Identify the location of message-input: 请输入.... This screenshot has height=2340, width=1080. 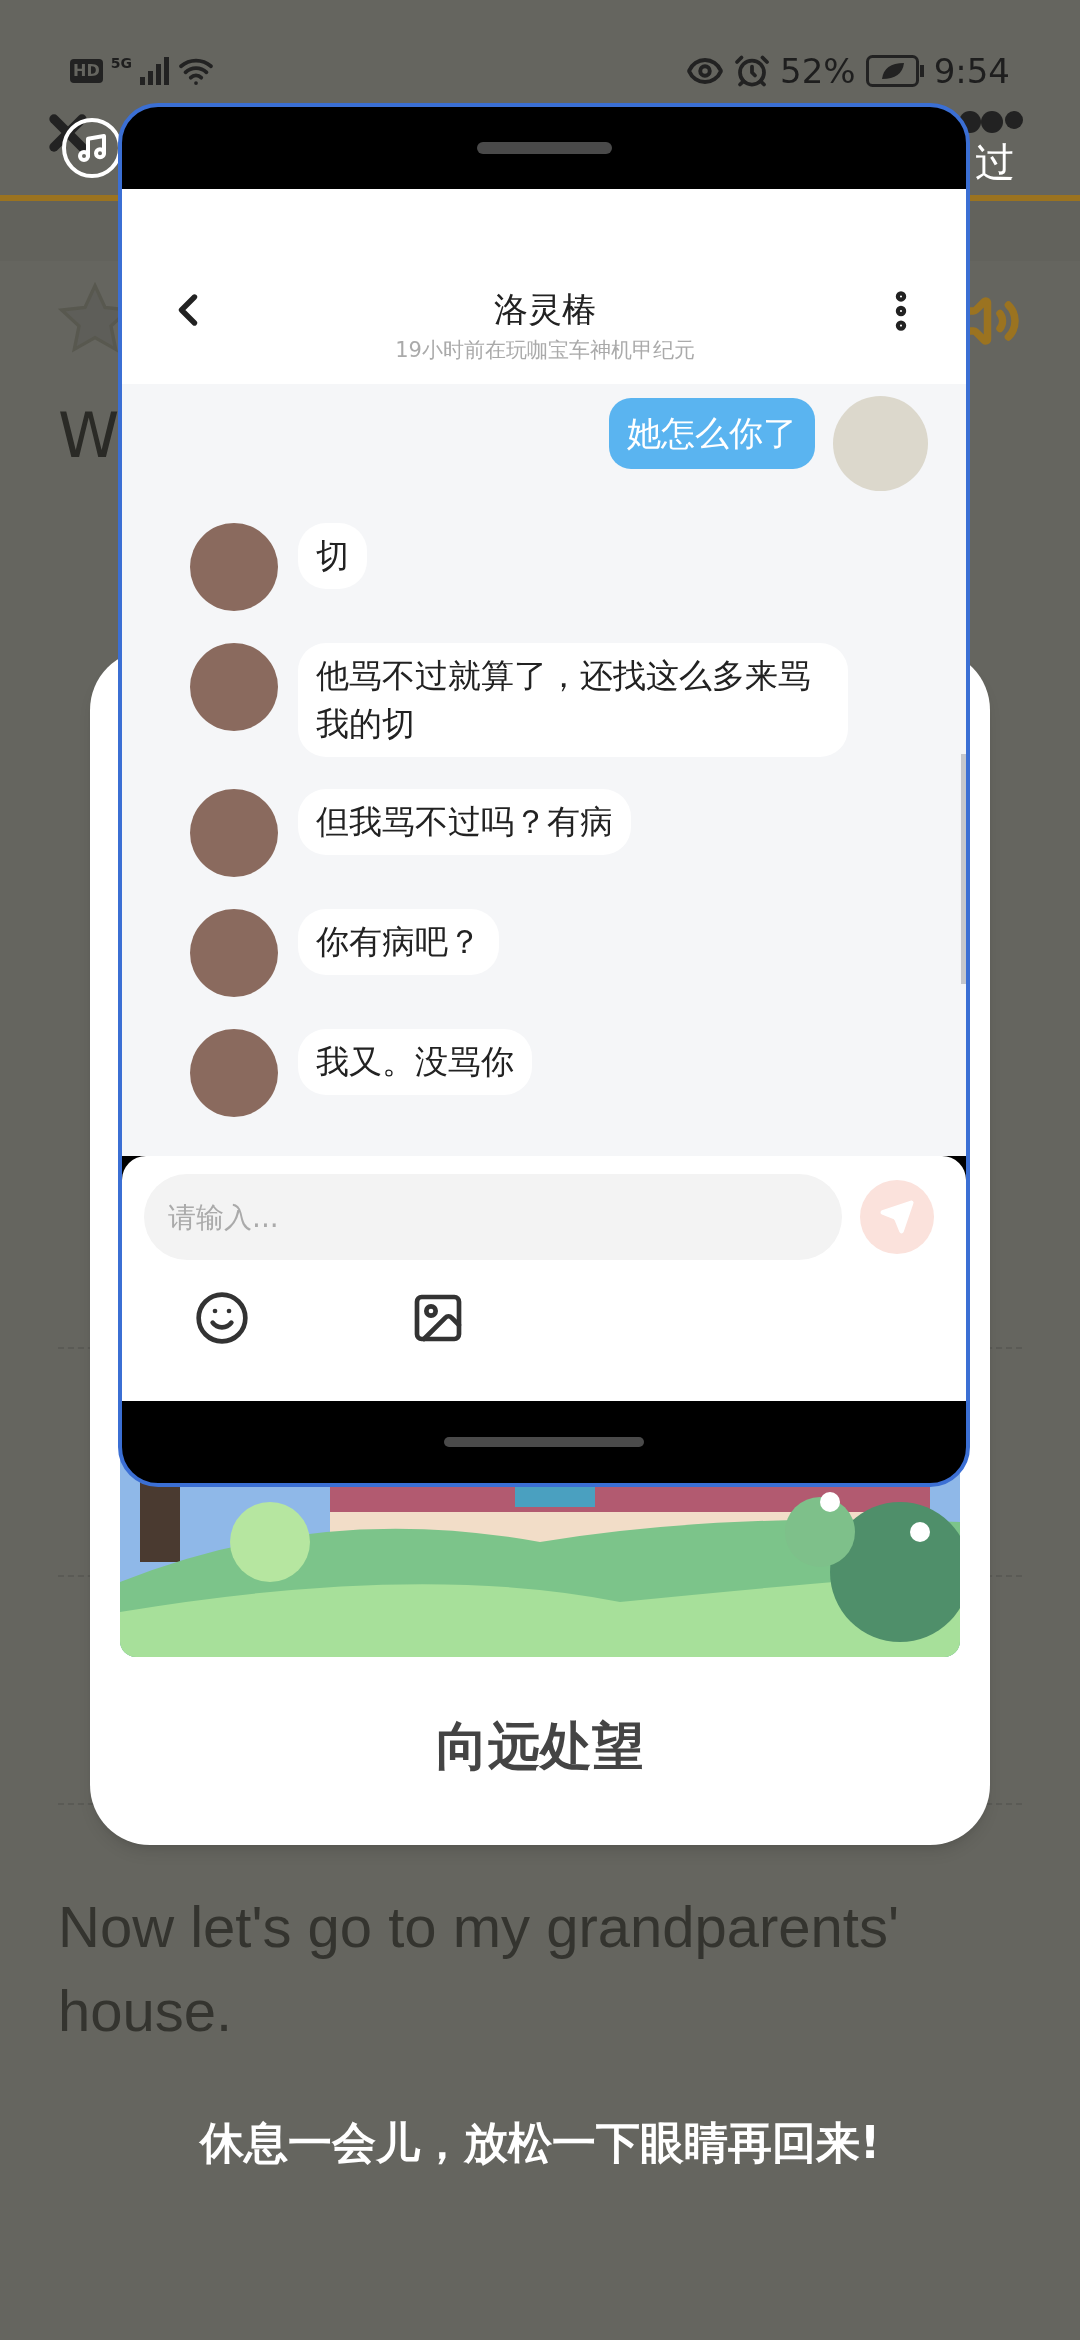
(493, 1217).